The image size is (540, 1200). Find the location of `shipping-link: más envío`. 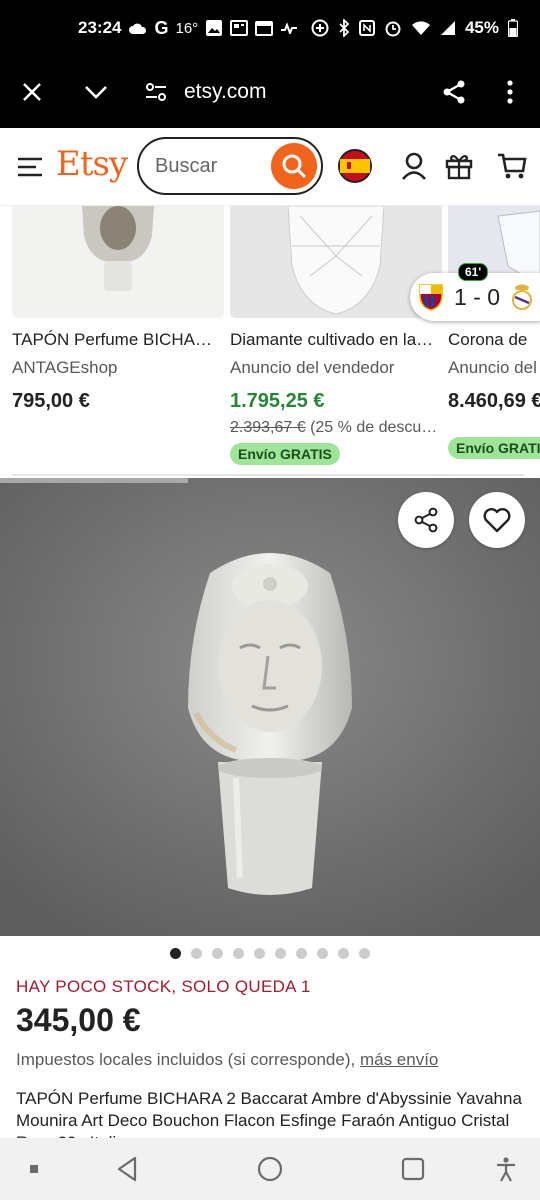

shipping-link: más envío is located at coordinates (399, 1059).